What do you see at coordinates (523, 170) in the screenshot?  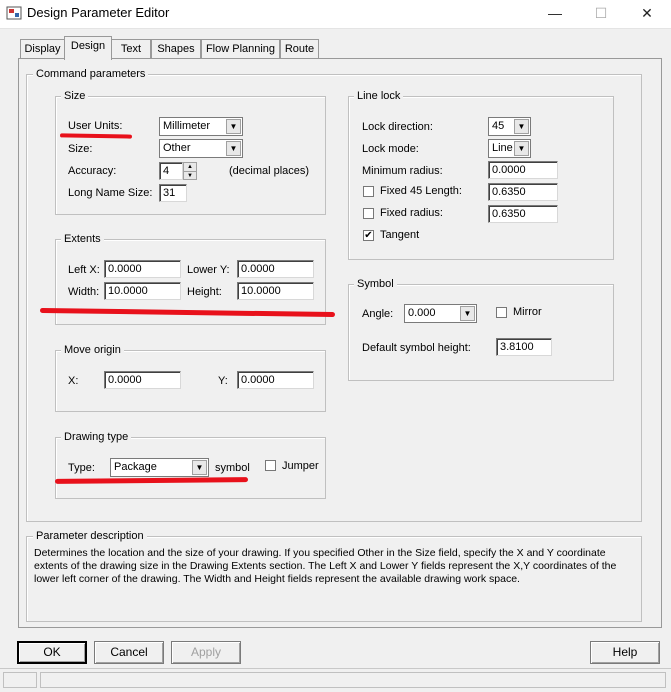 I see `minimum-radius-input: 0.0000` at bounding box center [523, 170].